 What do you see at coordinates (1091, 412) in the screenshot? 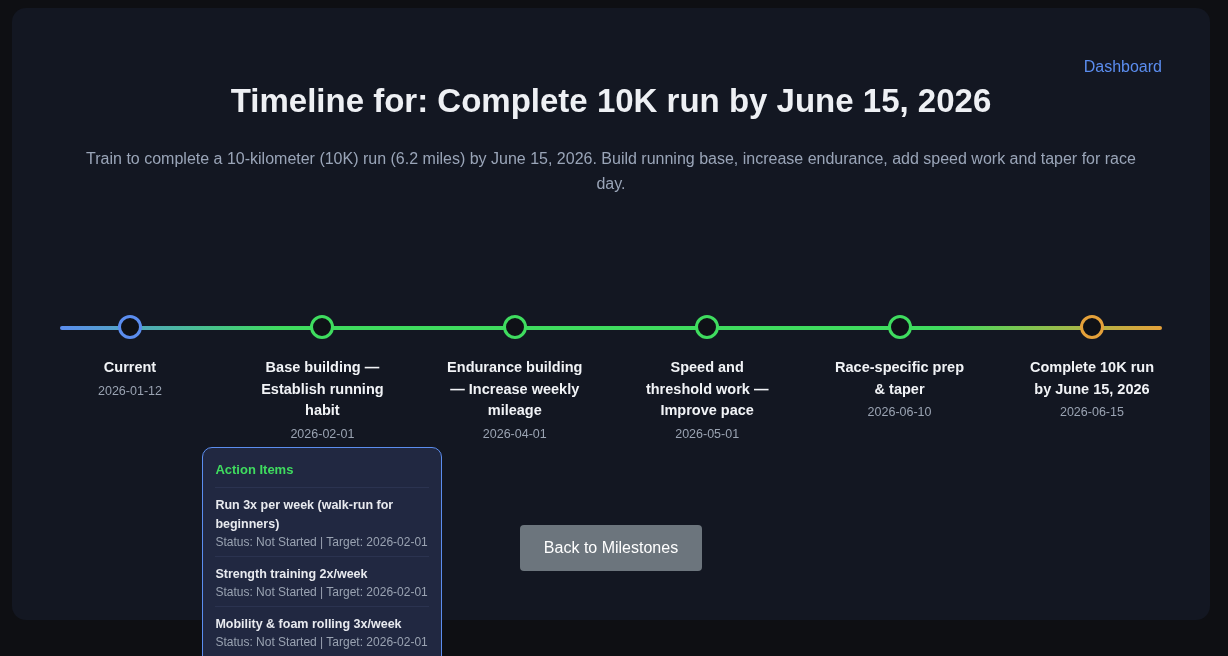
I see `milestone-date: 2026-06-15` at bounding box center [1091, 412].